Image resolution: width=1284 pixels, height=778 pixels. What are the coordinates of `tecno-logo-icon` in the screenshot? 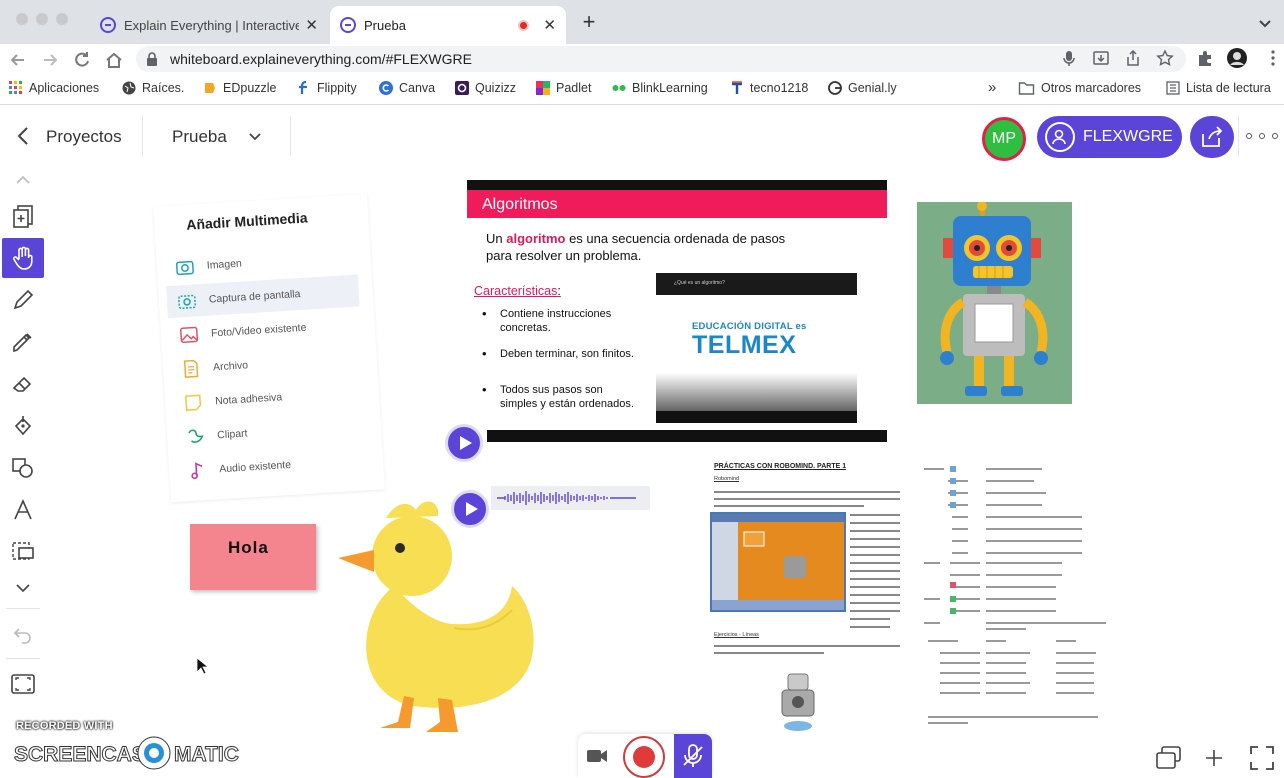 It's located at (737, 87).